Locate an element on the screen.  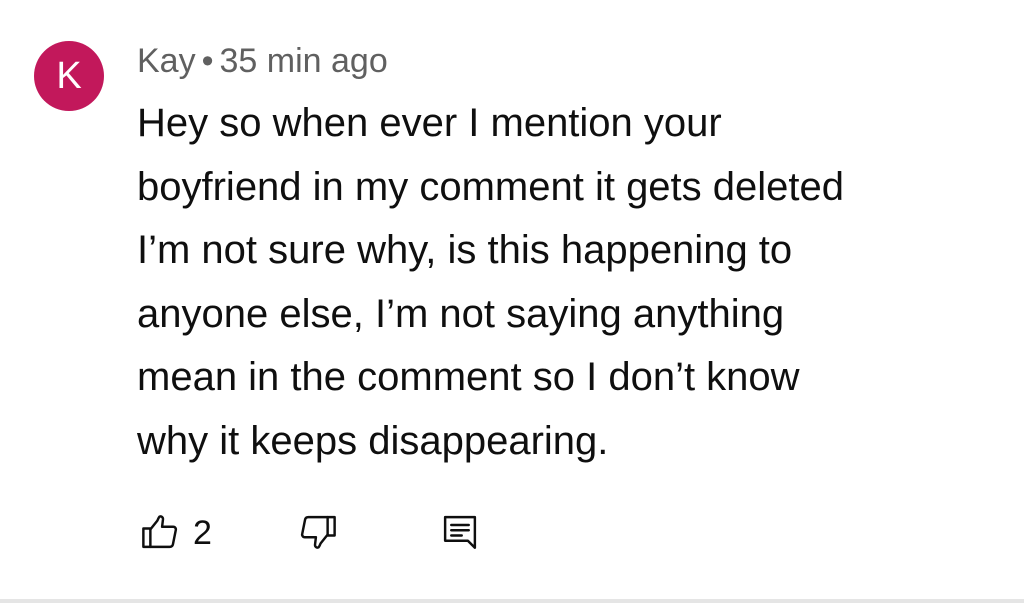
like-count: 2 is located at coordinates (202, 533).